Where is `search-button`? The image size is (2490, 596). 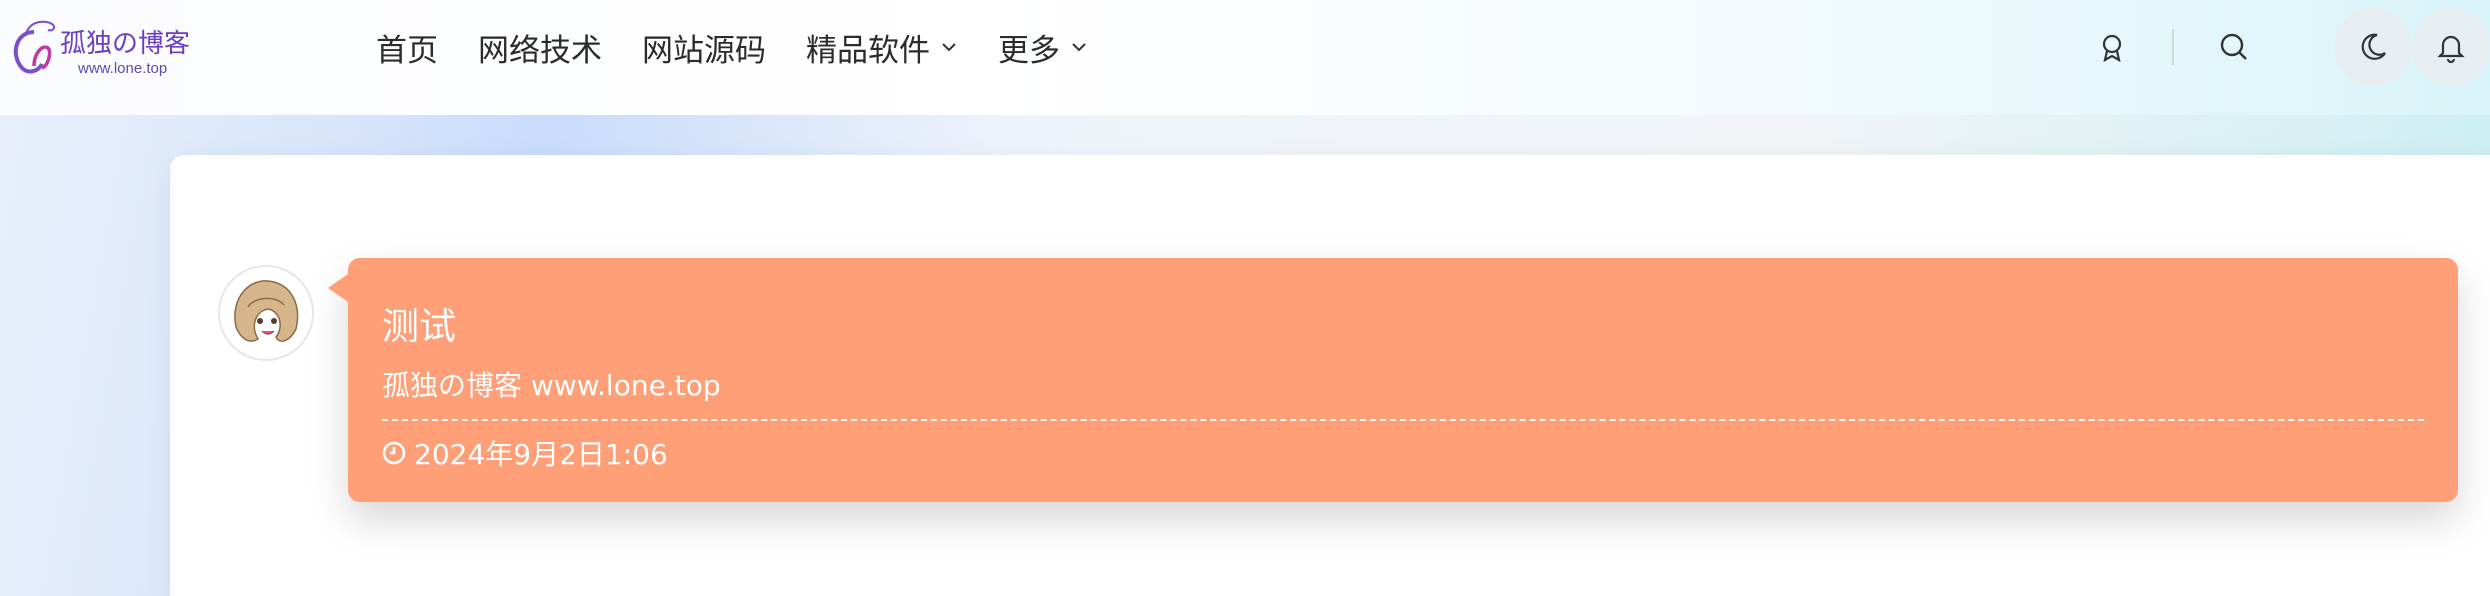 search-button is located at coordinates (2234, 47).